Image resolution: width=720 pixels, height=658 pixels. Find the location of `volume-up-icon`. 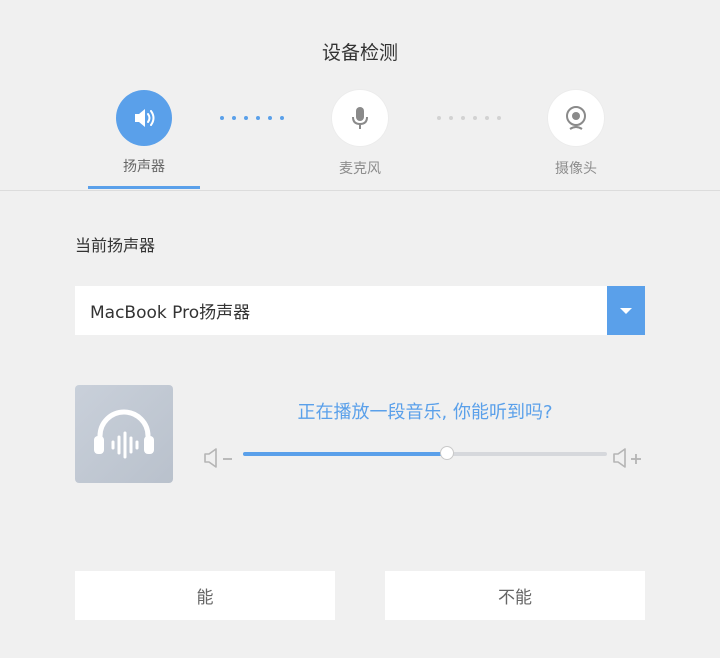

volume-up-icon is located at coordinates (628, 458).